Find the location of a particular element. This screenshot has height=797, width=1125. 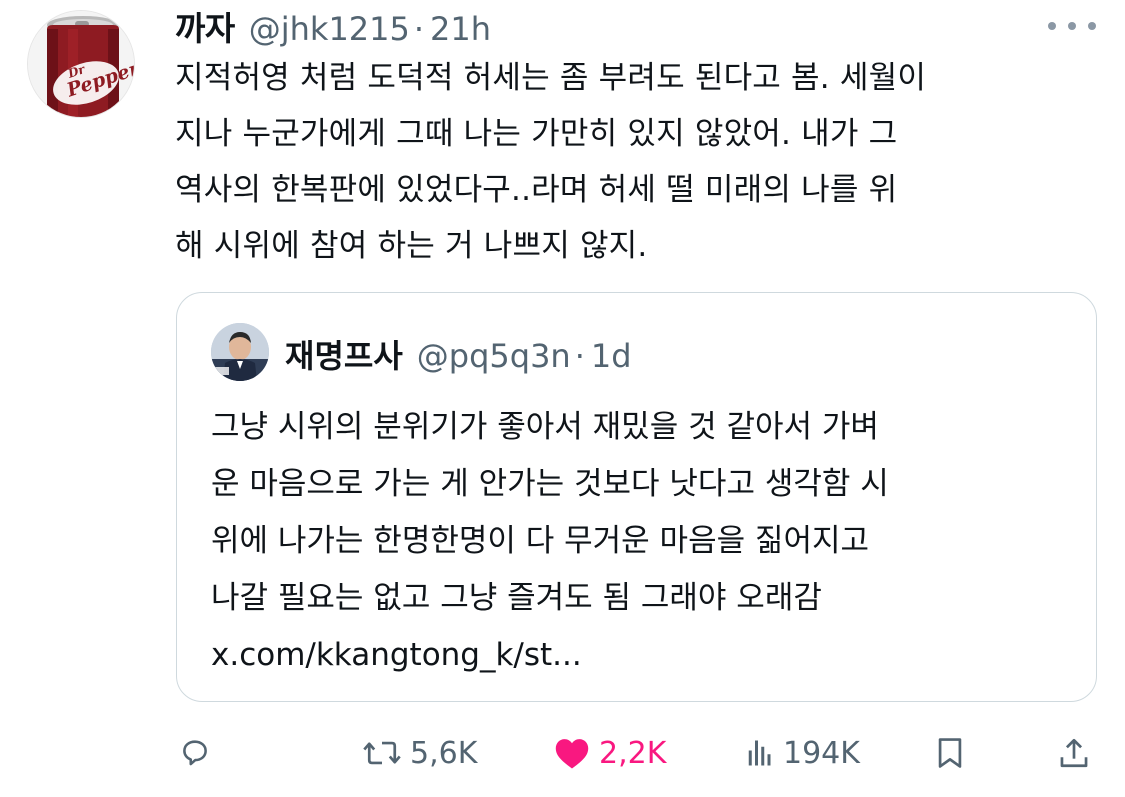

dr-pepper-can-image: Pepper Dr is located at coordinates (81, 64).